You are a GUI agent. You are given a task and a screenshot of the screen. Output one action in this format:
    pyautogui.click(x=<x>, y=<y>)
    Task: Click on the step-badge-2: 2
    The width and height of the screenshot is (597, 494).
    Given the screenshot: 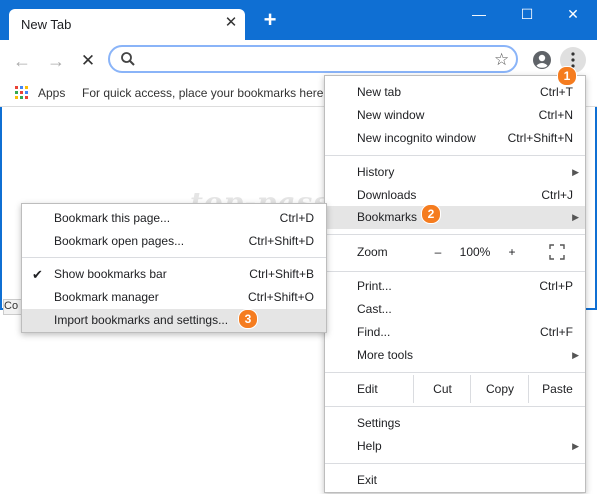 What is the action you would take?
    pyautogui.click(x=431, y=214)
    